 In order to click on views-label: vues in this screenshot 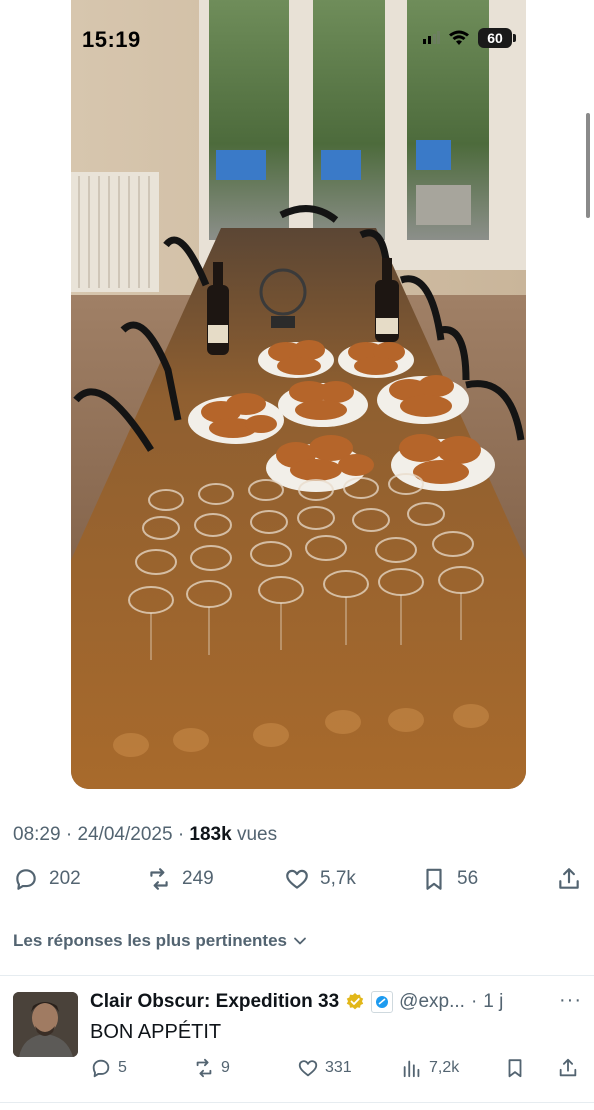, I will do `click(257, 834)`.